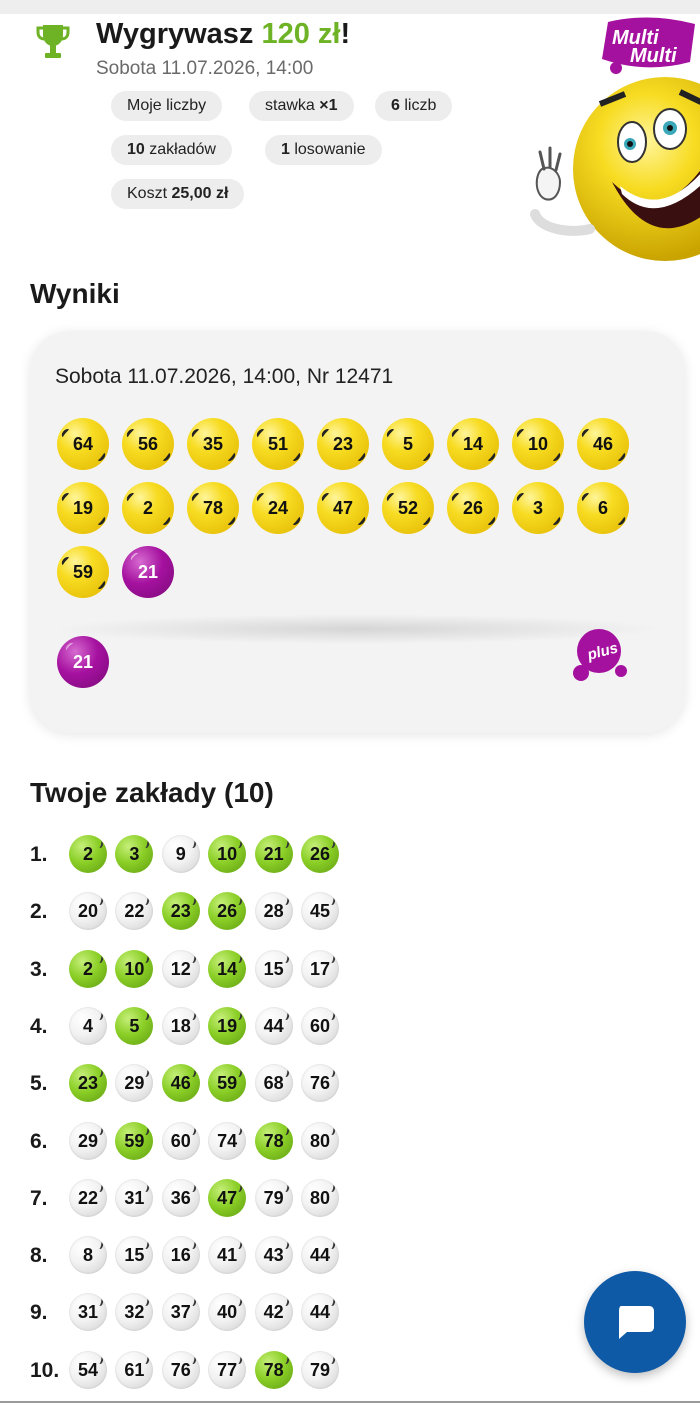  I want to click on bet-row: 7. 22 31 36 47 79 80, so click(200, 1199).